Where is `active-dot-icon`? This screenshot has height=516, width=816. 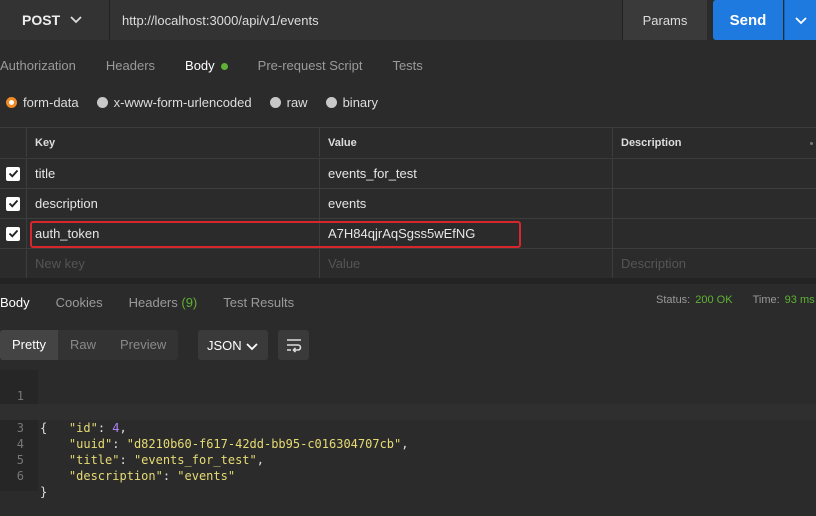 active-dot-icon is located at coordinates (224, 66).